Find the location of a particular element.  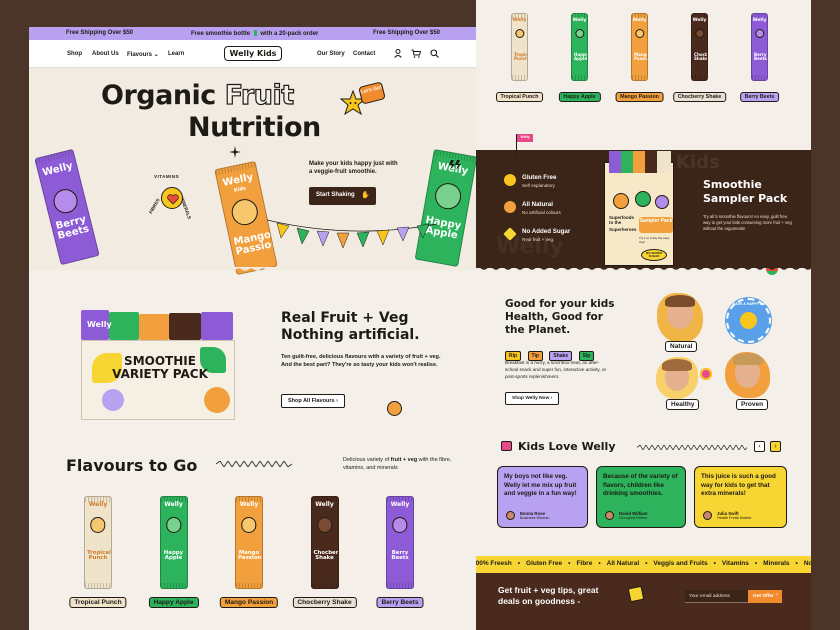

start-shaking-button: Start Shaking ✋ is located at coordinates (342, 196).